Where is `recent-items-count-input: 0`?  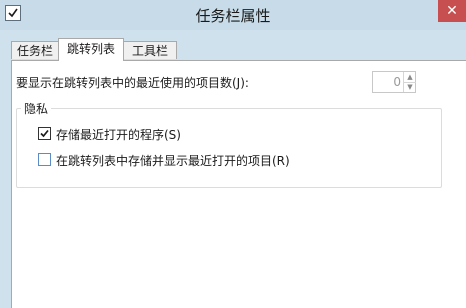 recent-items-count-input: 0 is located at coordinates (388, 82).